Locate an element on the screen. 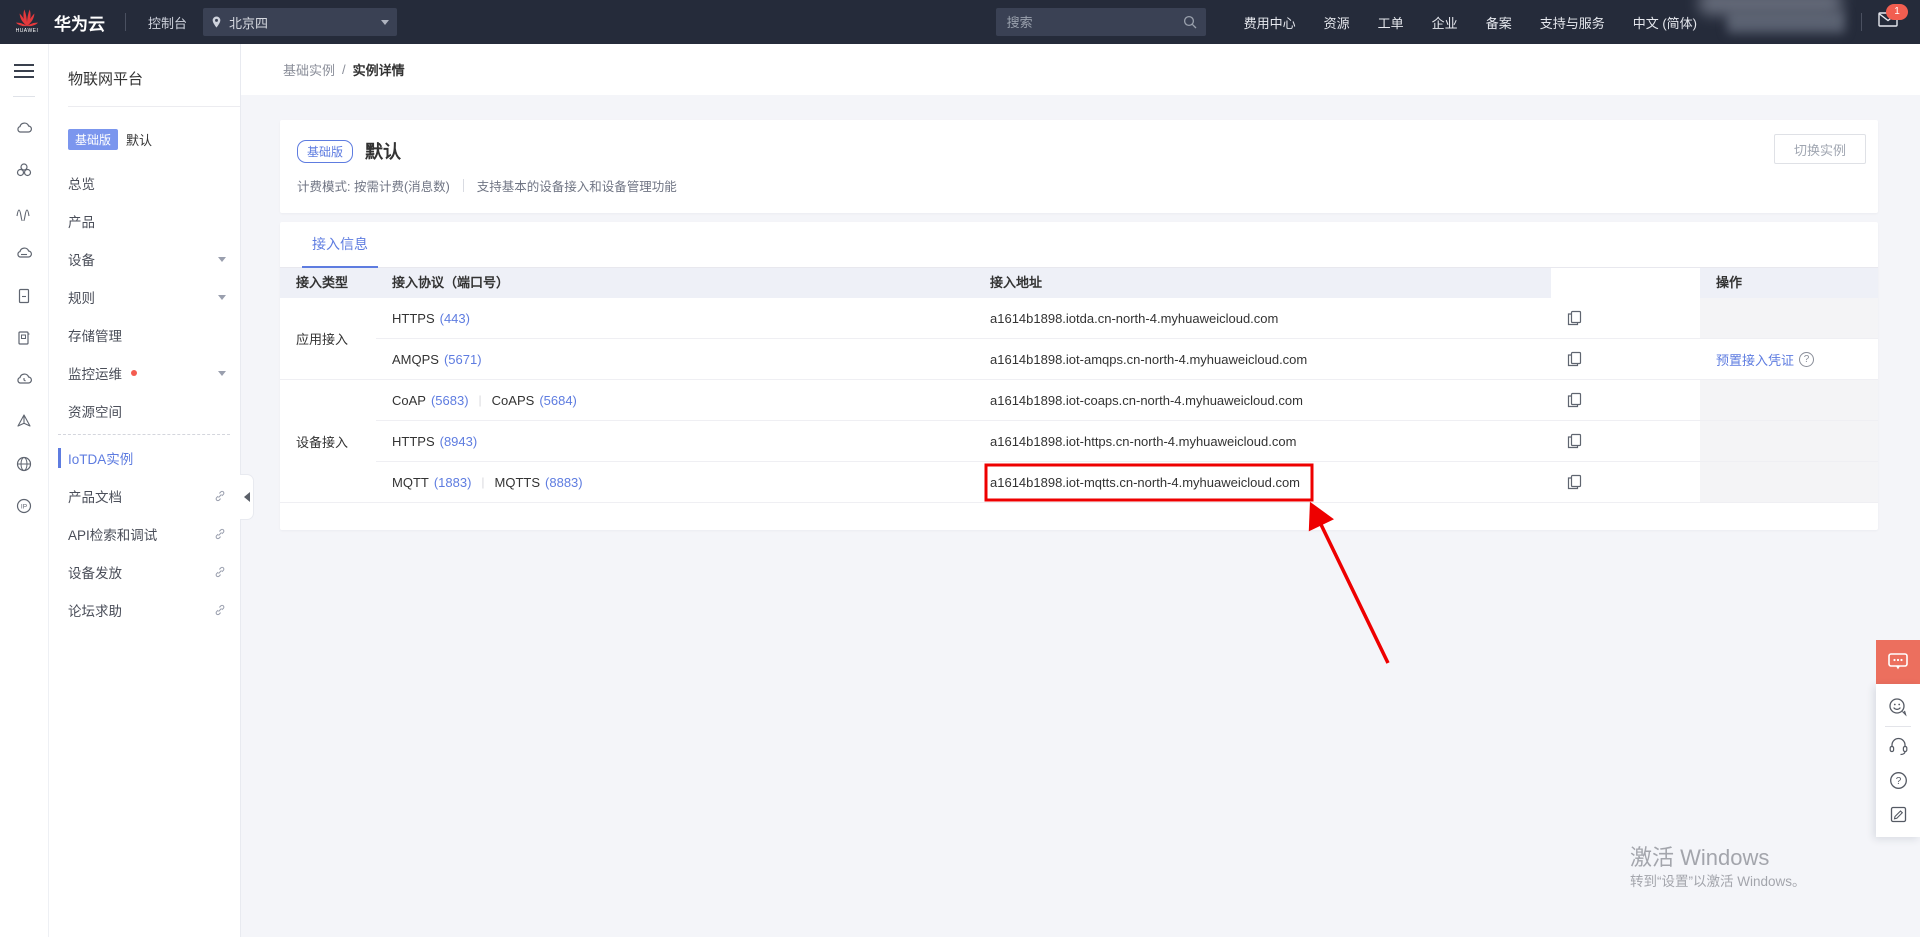 The width and height of the screenshot is (1920, 937). support-button is located at coordinates (1898, 746).